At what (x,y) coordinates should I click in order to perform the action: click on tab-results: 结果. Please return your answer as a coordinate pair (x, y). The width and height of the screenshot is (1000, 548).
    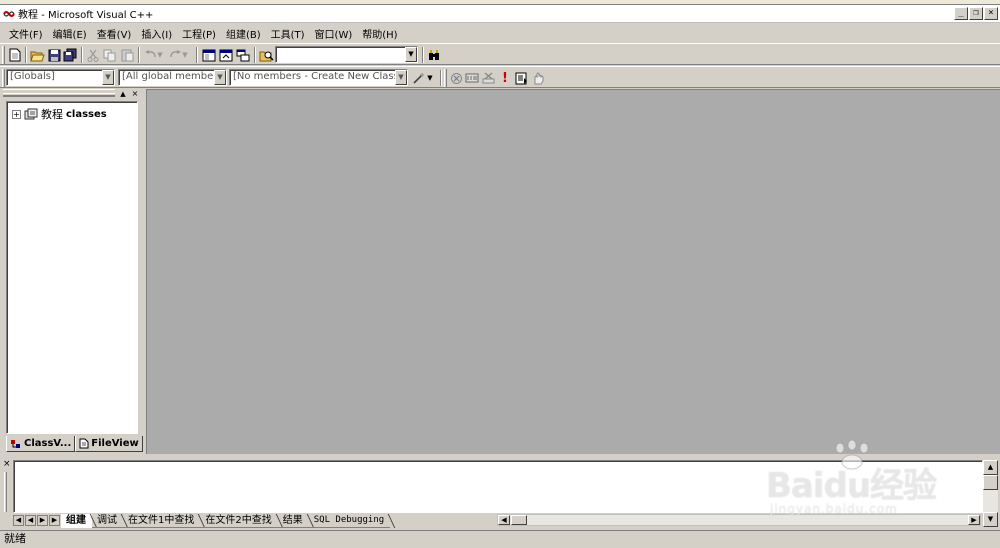
    Looking at the image, I should click on (293, 521).